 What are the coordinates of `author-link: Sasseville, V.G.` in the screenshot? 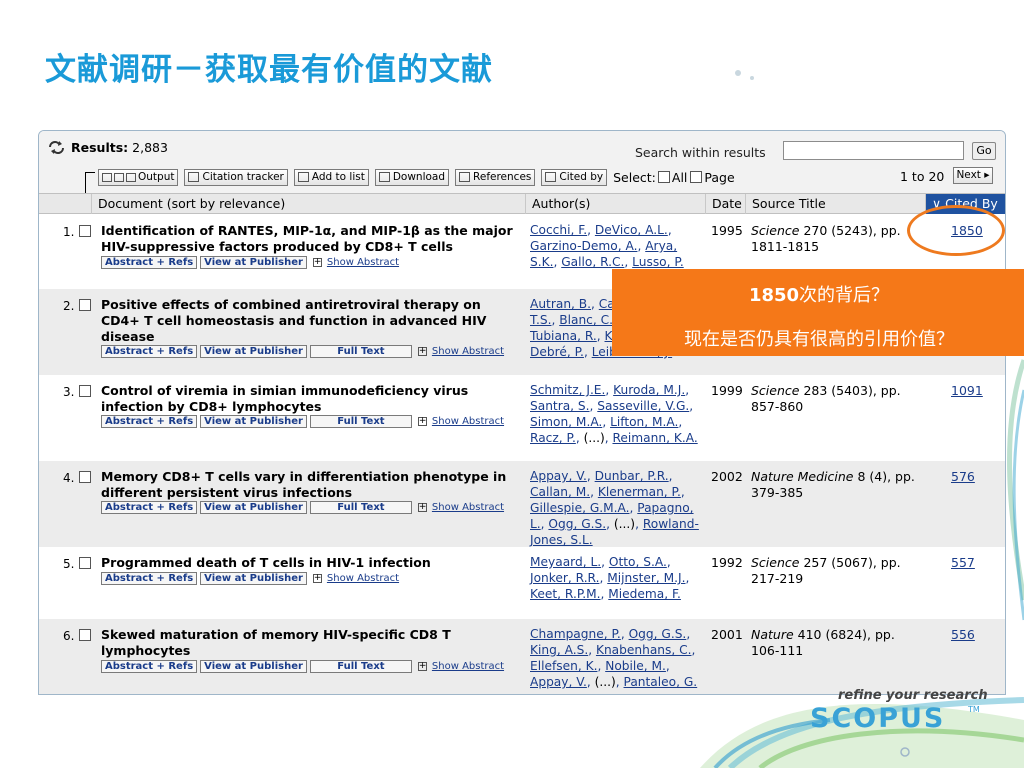 It's located at (643, 406).